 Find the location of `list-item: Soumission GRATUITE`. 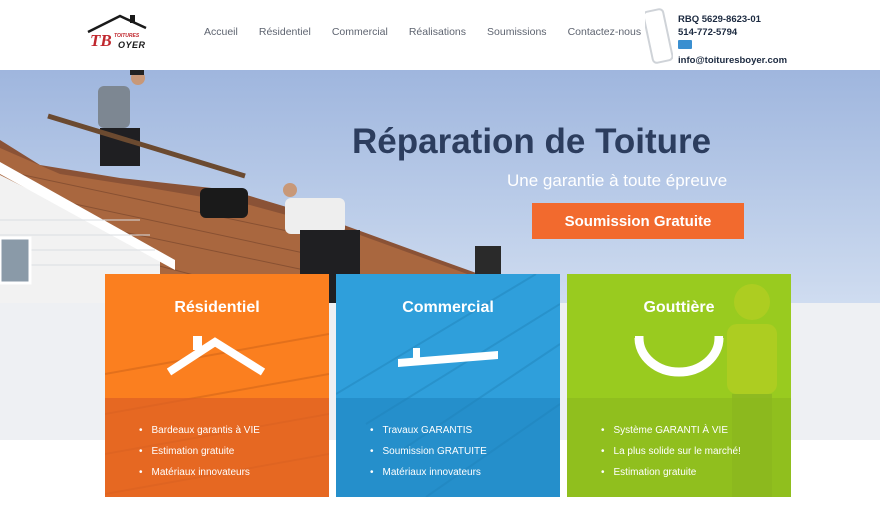

list-item: Soumission GRATUITE is located at coordinates (434, 451).